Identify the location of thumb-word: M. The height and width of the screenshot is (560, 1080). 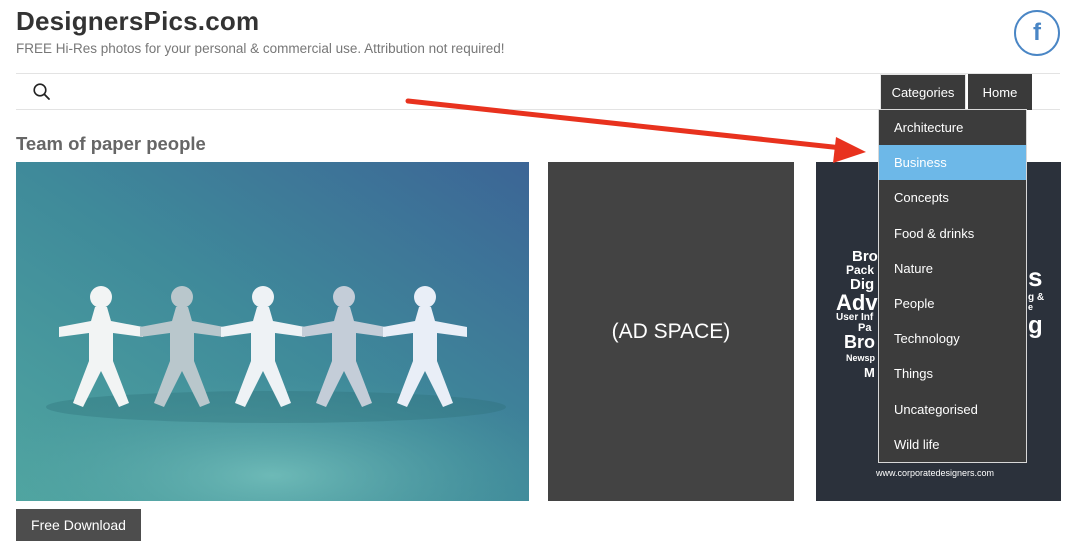
(869, 372).